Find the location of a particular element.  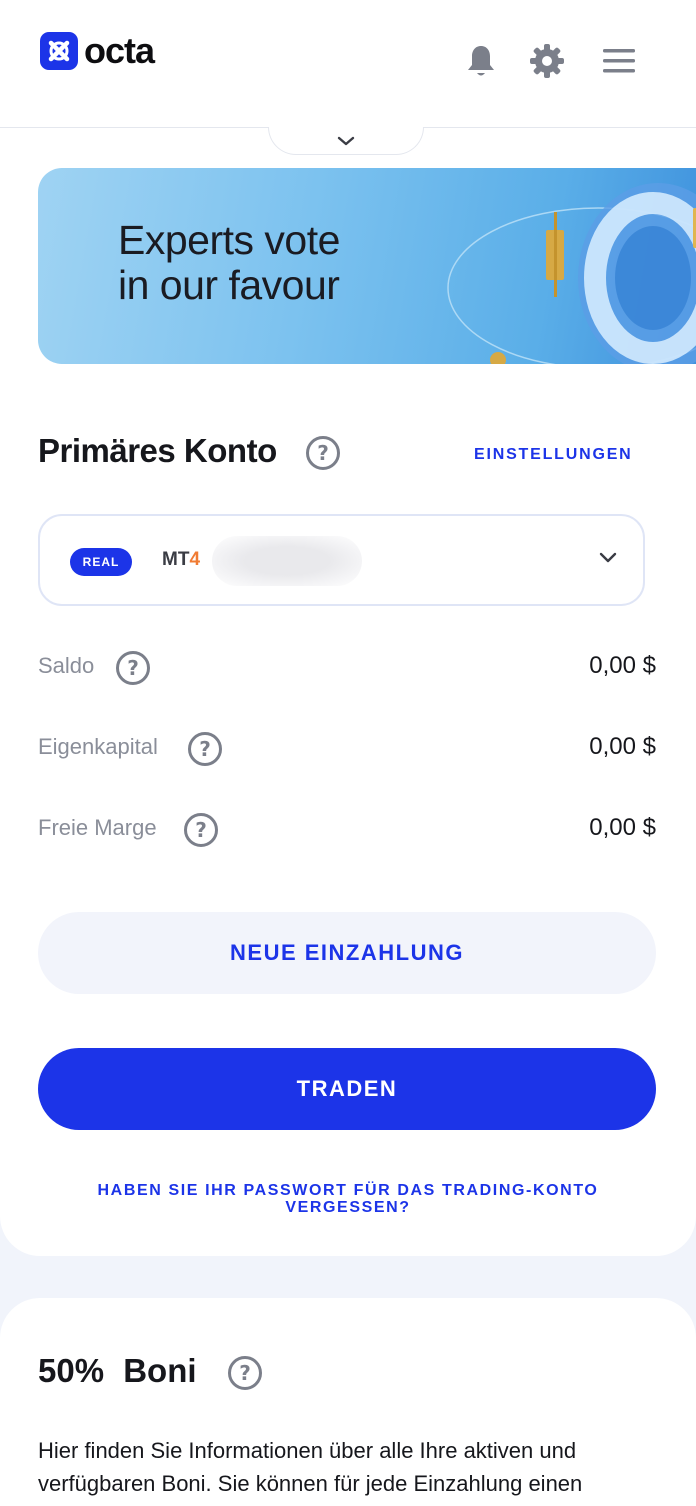

bell-icon is located at coordinates (481, 61).